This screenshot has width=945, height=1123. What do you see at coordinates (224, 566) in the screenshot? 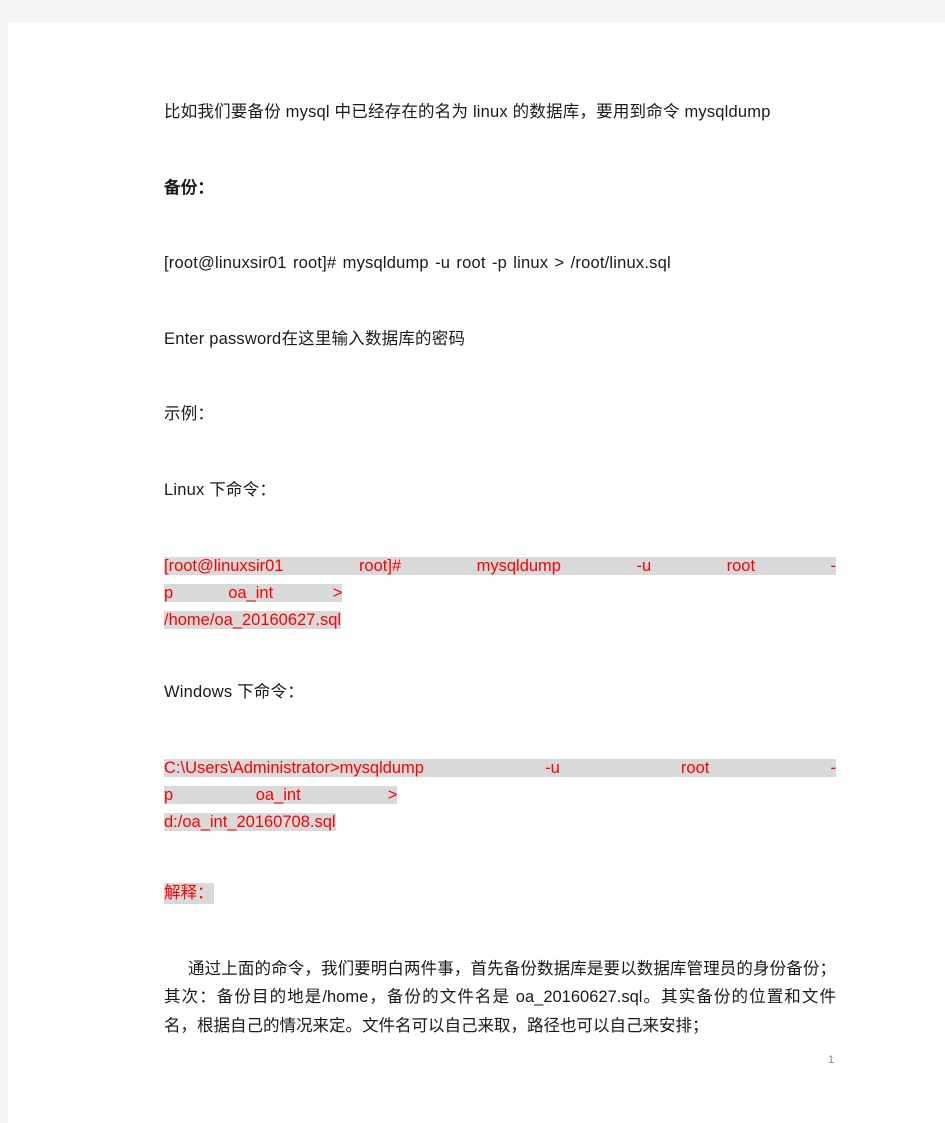
I see `linux-command-token-0: [root@linuxsir01` at bounding box center [224, 566].